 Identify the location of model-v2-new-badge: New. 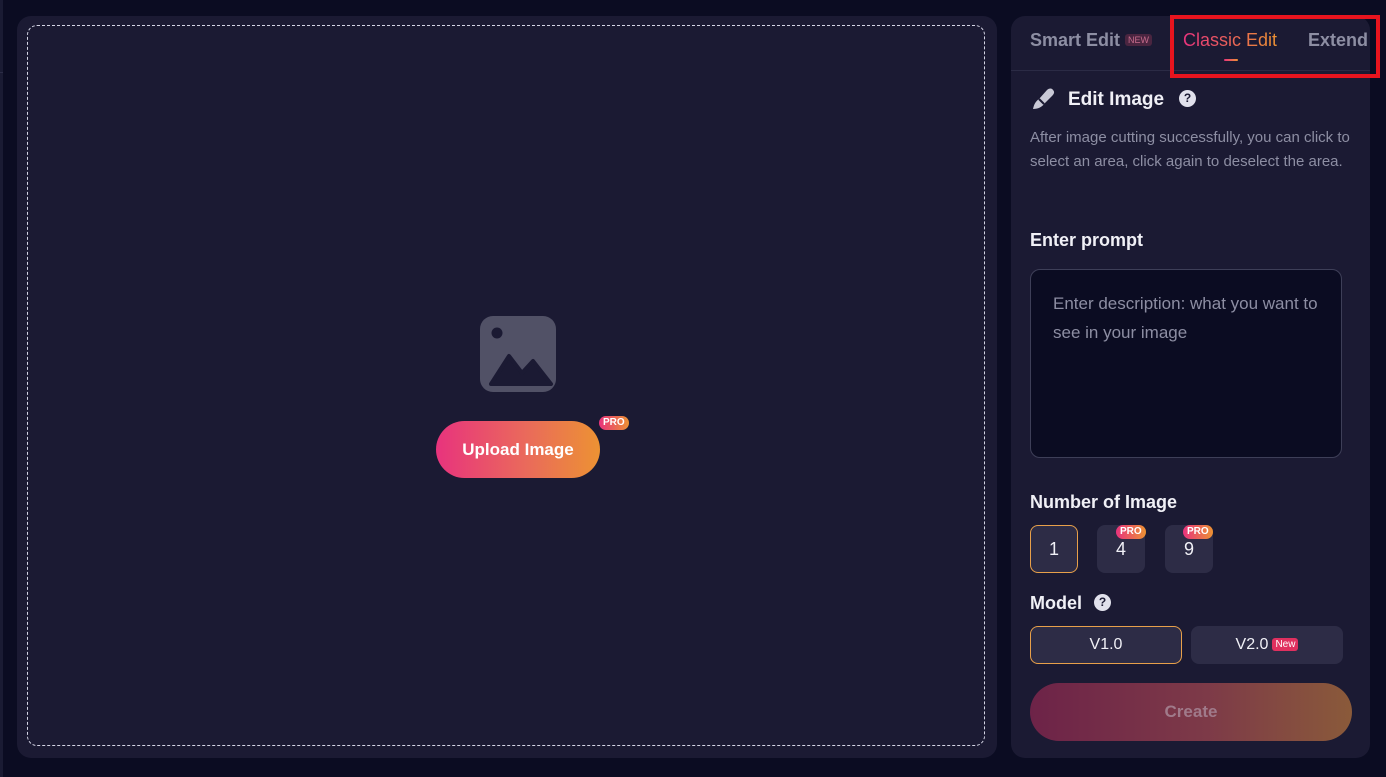
(1285, 645).